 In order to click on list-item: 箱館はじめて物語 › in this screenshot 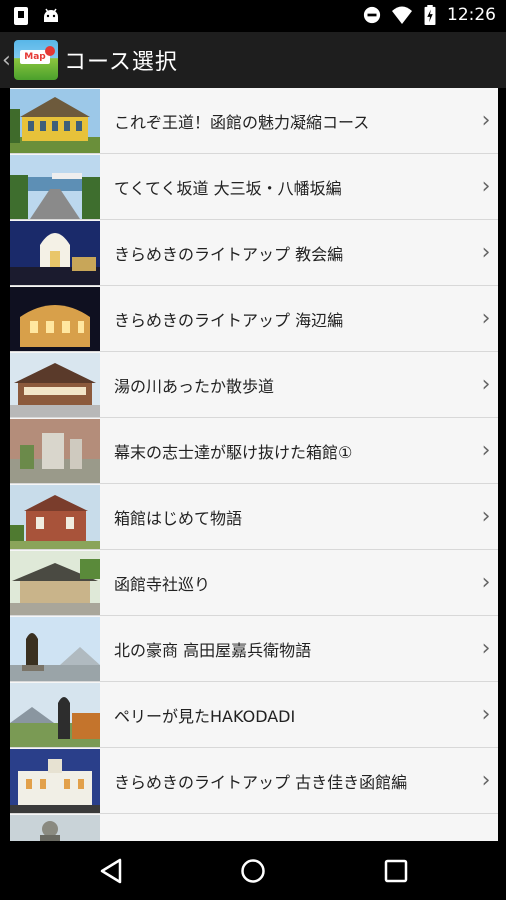, I will do `click(254, 517)`.